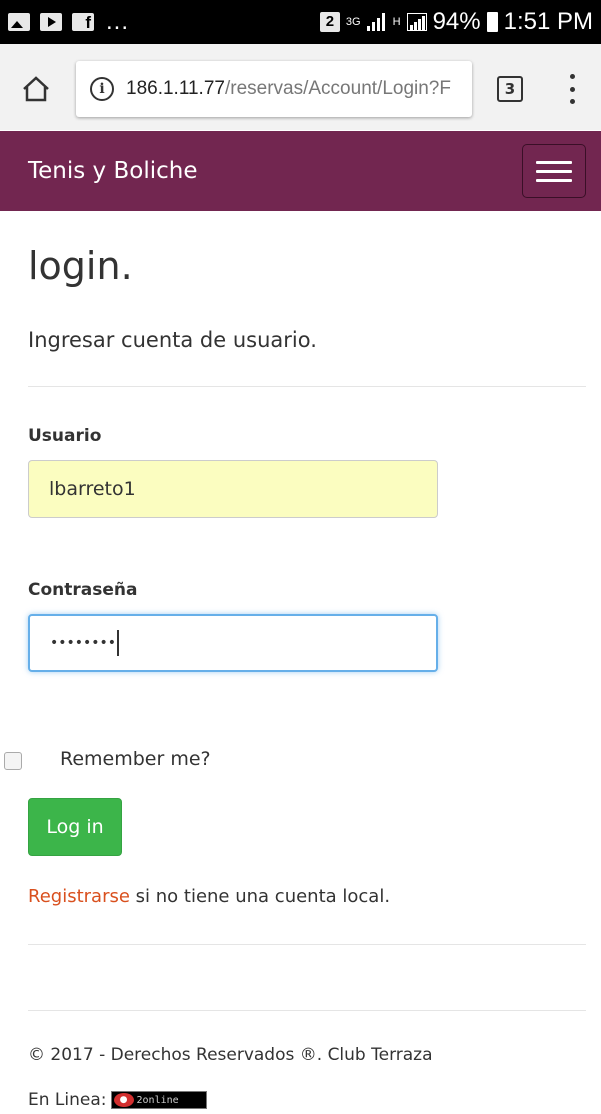  I want to click on footer-divider, so click(307, 1010).